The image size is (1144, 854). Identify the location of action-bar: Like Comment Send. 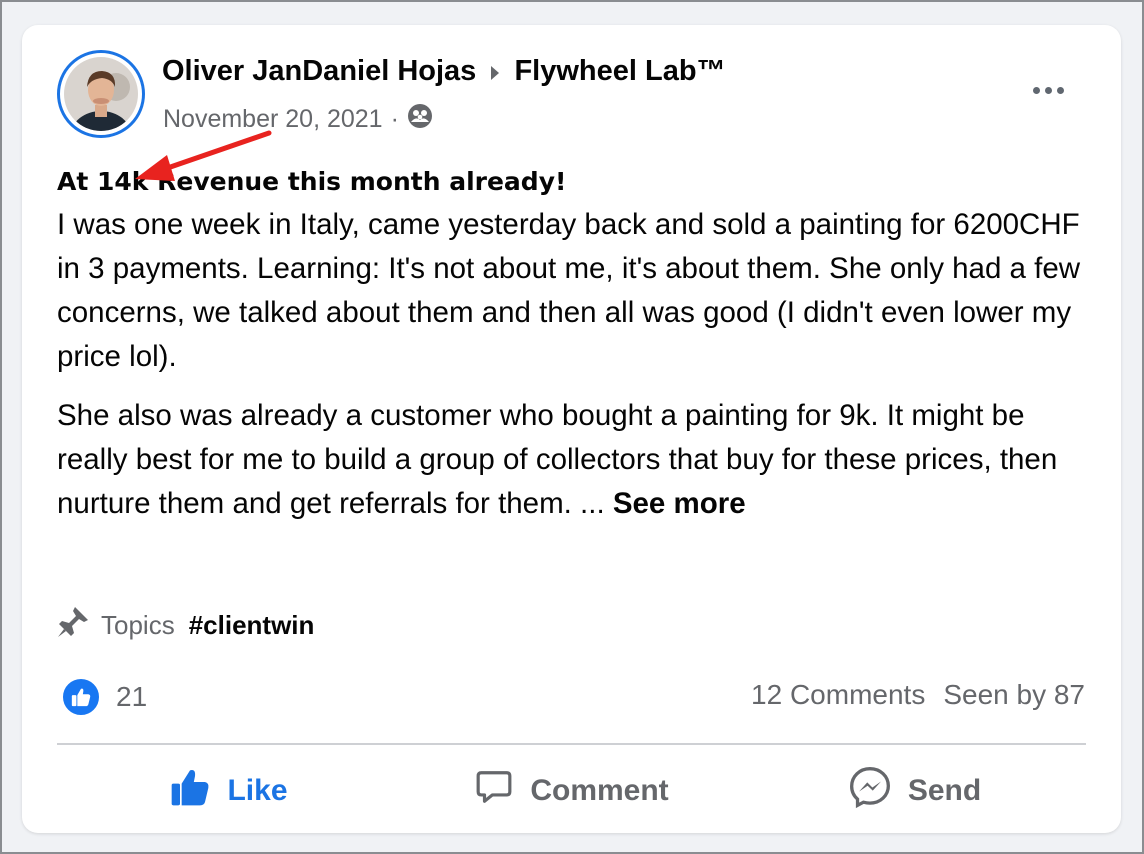
(571, 791).